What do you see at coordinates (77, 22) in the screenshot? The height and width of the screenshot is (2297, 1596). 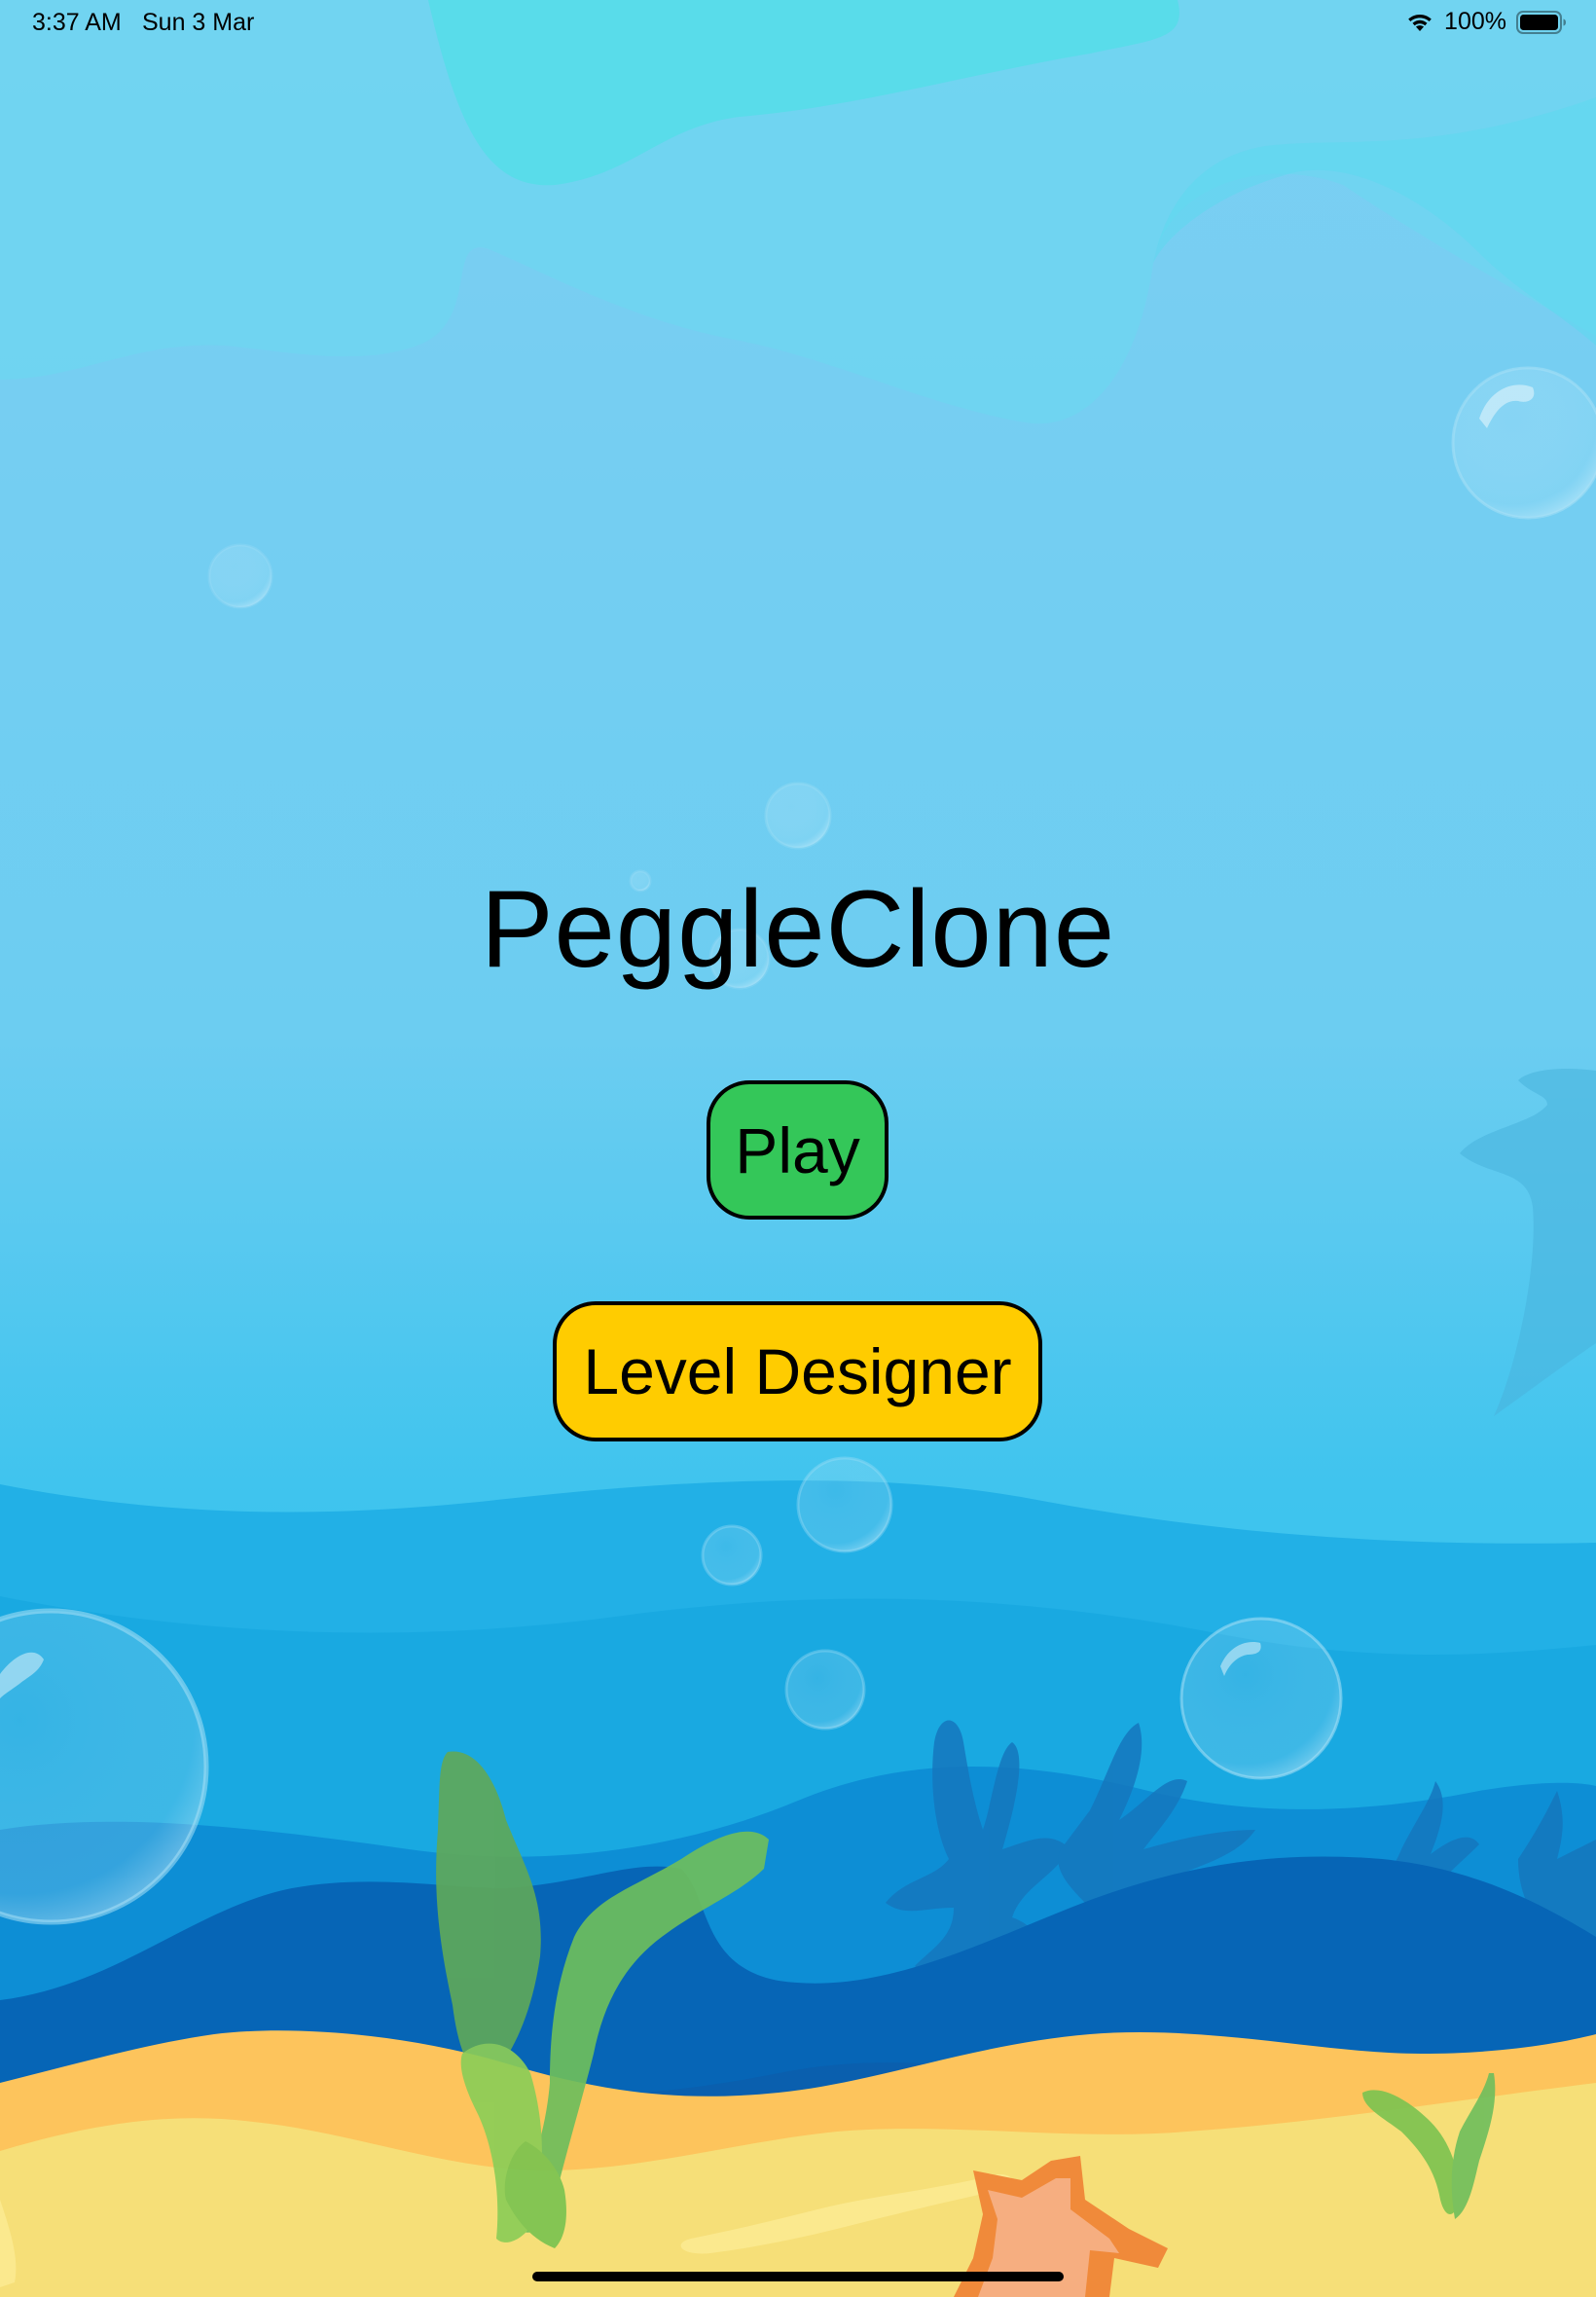 I see `status-time: 3:37 AM` at bounding box center [77, 22].